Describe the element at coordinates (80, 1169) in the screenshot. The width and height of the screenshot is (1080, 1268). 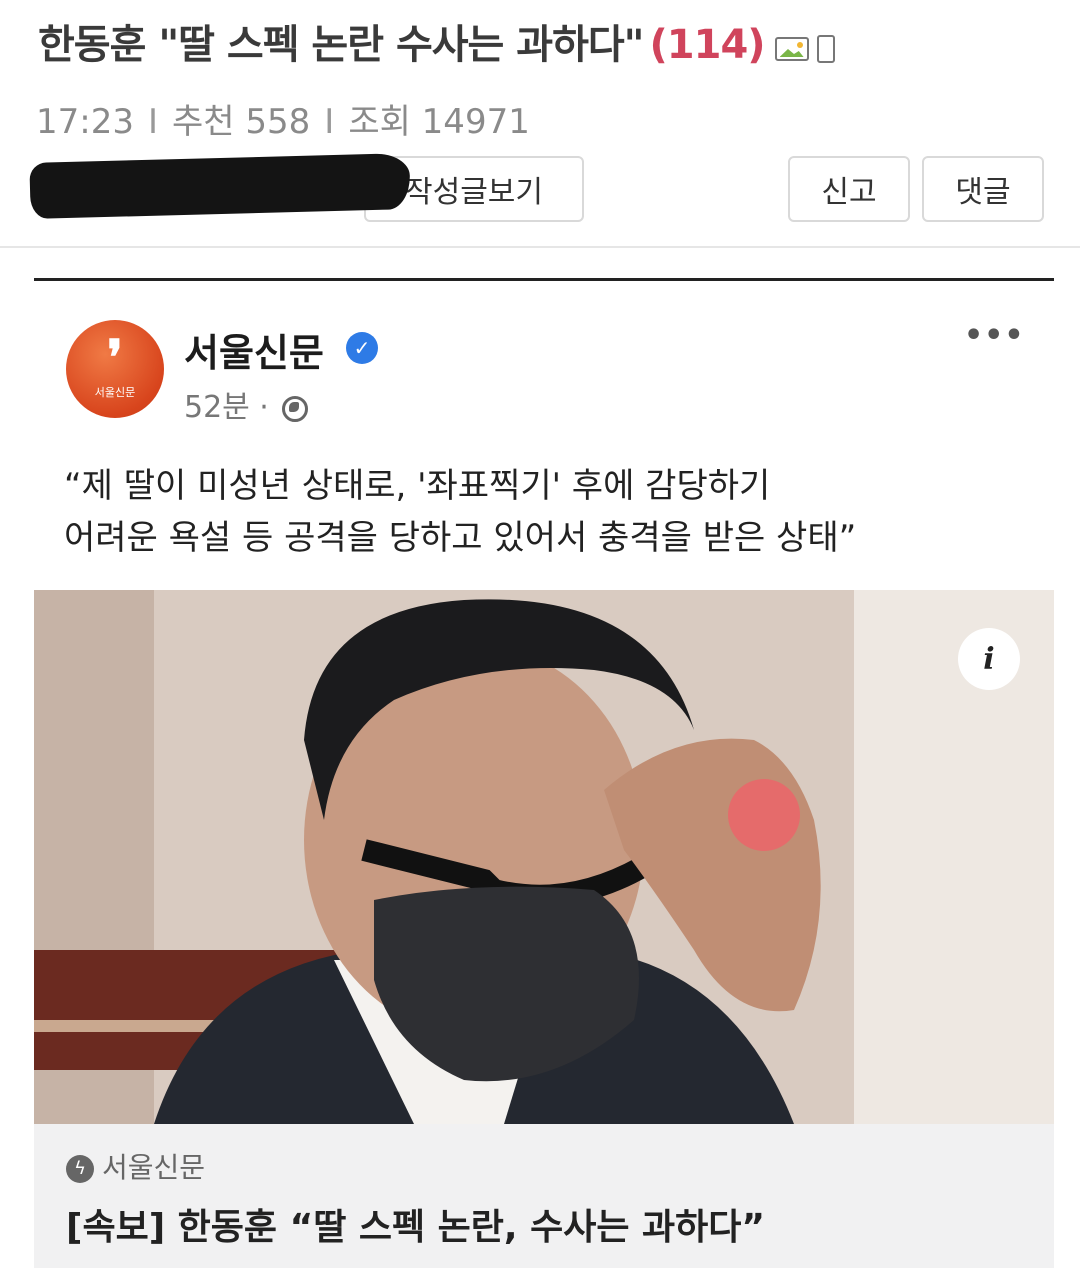
I see `lightning-icon: ϟ` at that location.